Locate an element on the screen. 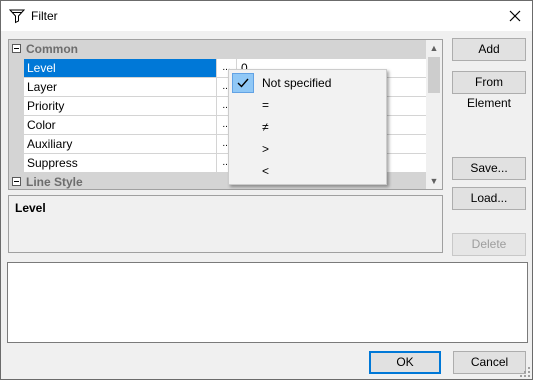 This screenshot has height=380, width=533. delete-button: Delete is located at coordinates (489, 244).